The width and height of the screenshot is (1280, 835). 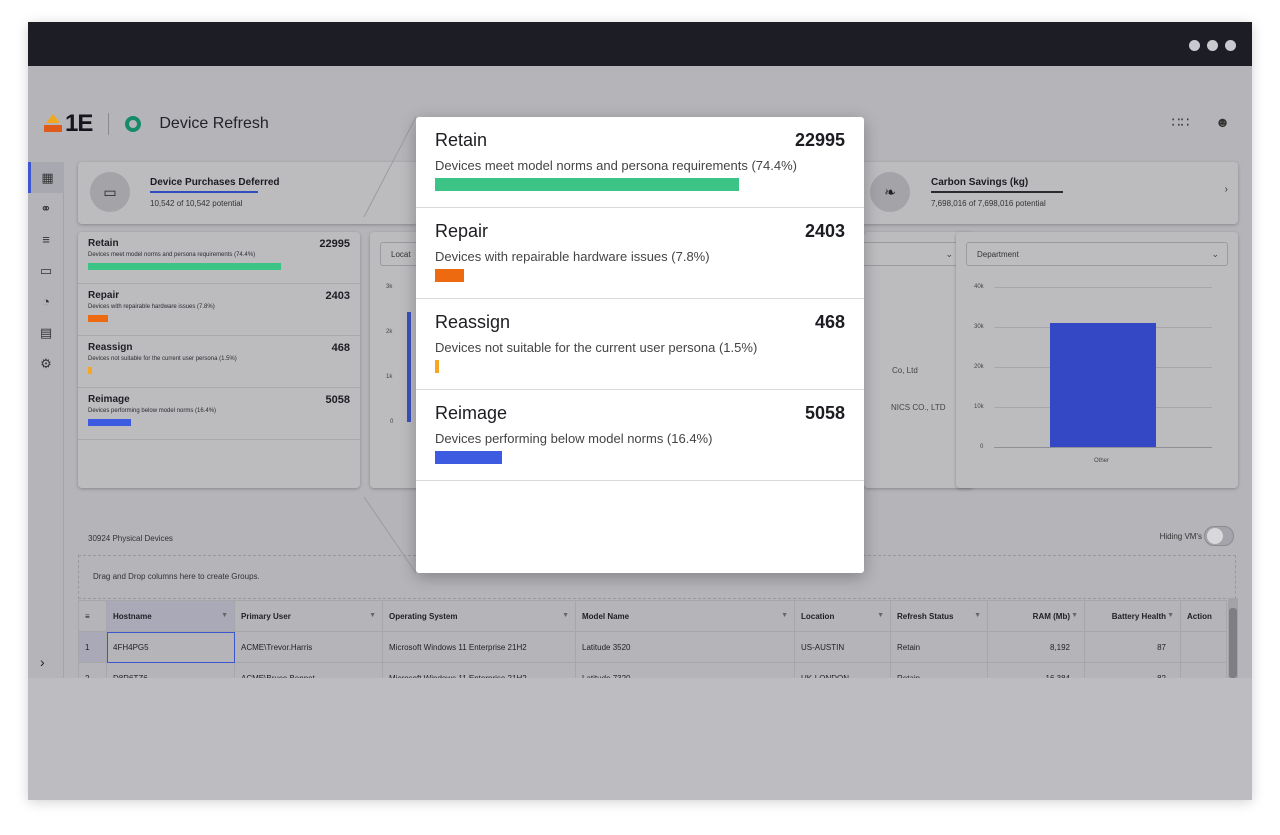 What do you see at coordinates (979, 367) in the screenshot?
I see `y-tick-label: 20k` at bounding box center [979, 367].